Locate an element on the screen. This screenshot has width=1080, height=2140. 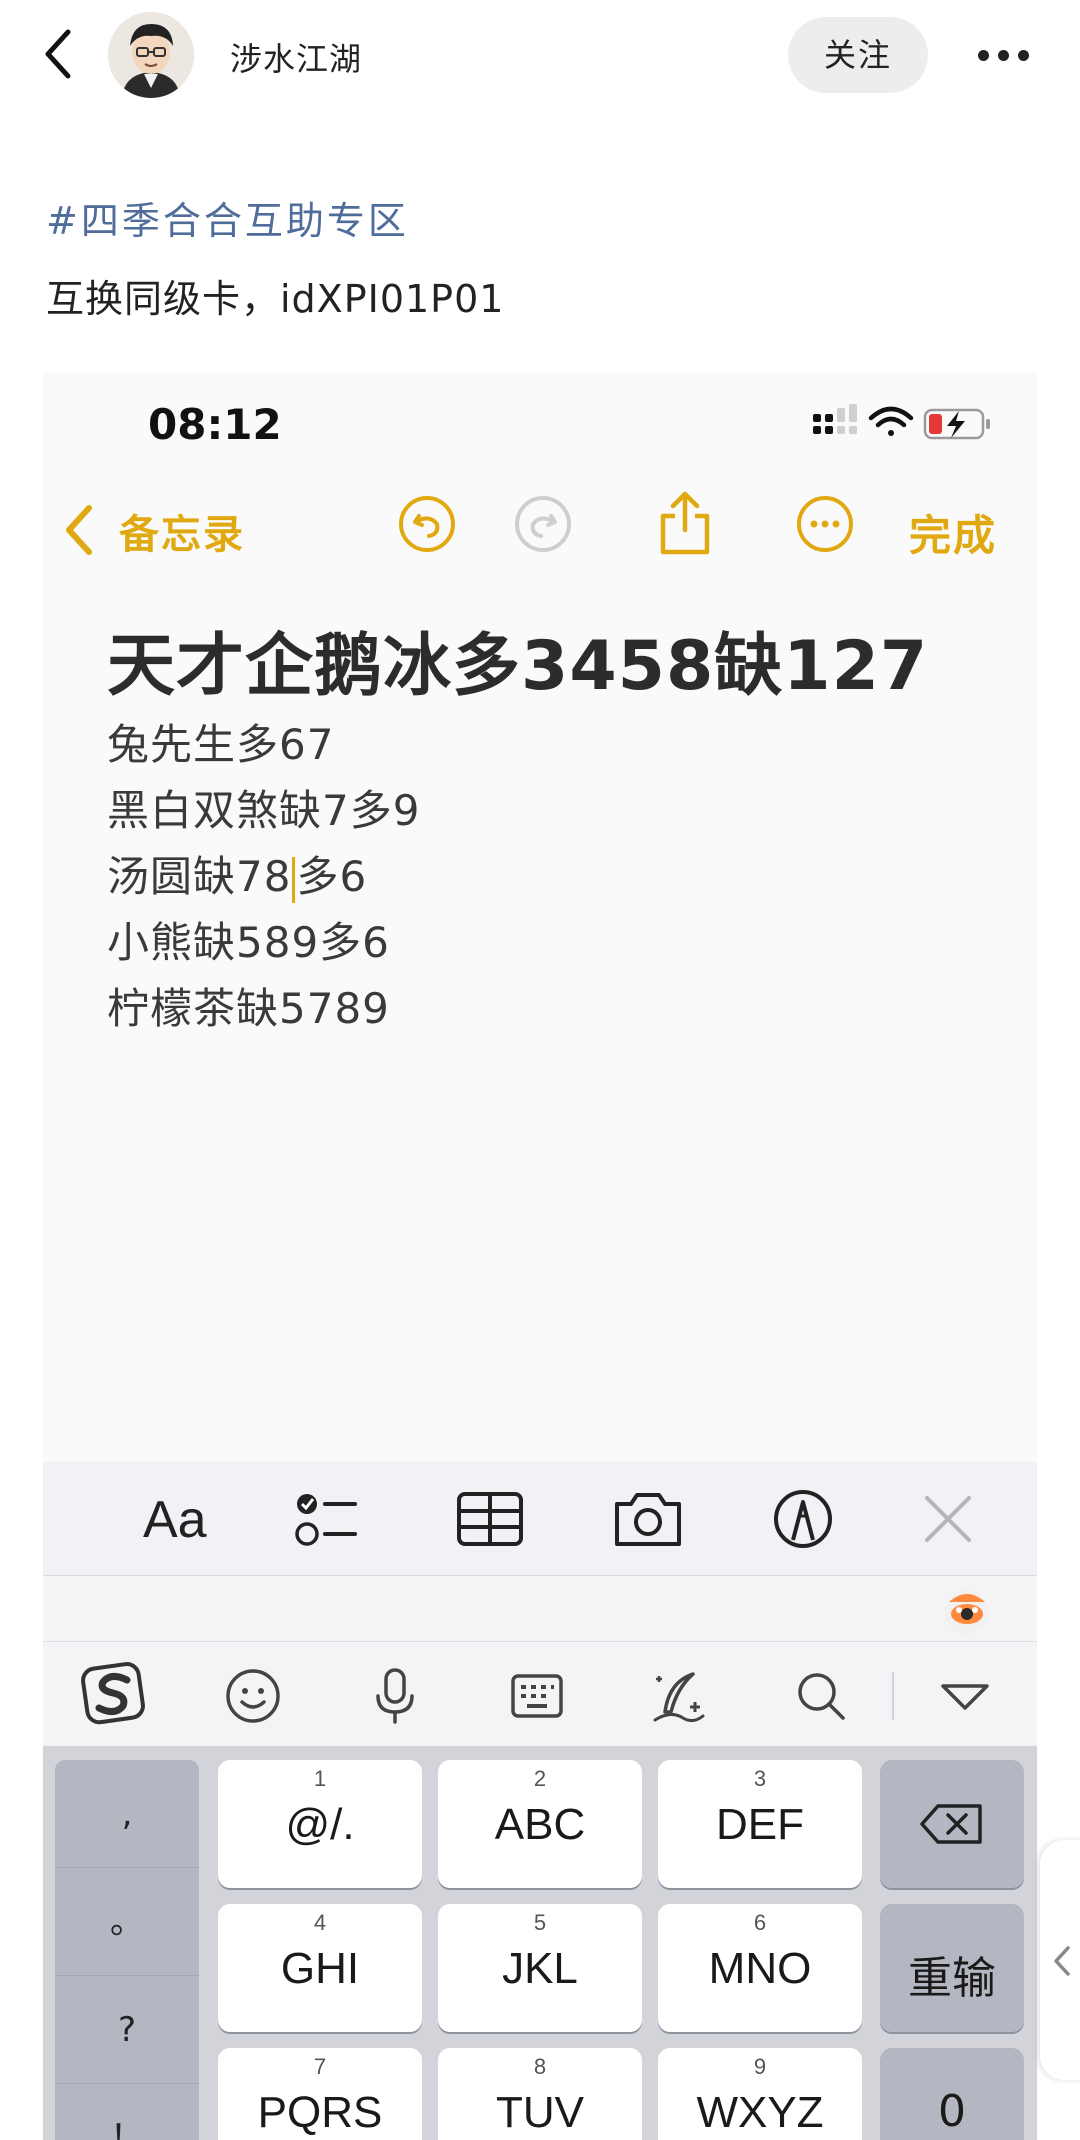
ime-toolbar is located at coordinates (540, 1694).